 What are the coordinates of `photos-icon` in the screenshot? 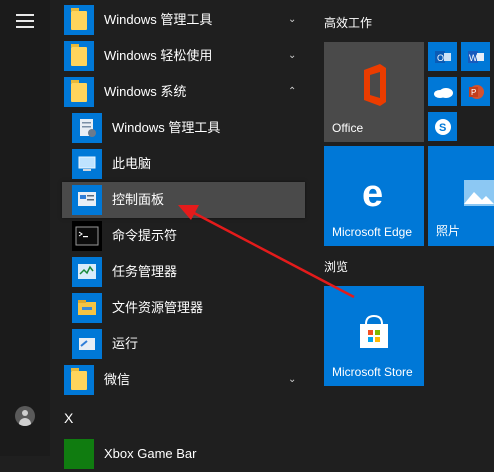 It's located at (479, 193).